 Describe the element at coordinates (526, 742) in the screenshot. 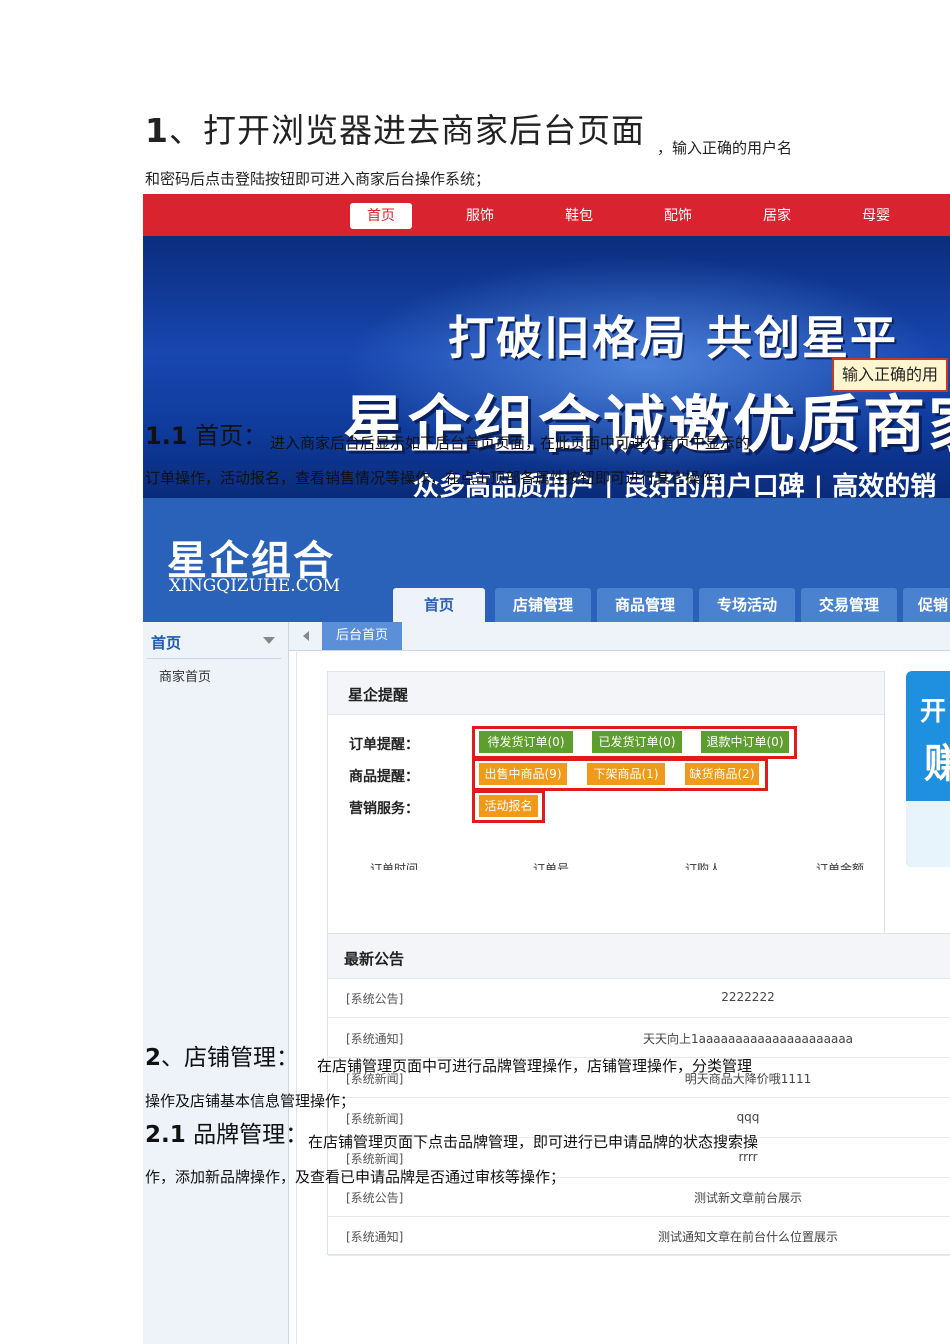

I see `pending-shipment-orders-button: 待发货订单(0)` at that location.